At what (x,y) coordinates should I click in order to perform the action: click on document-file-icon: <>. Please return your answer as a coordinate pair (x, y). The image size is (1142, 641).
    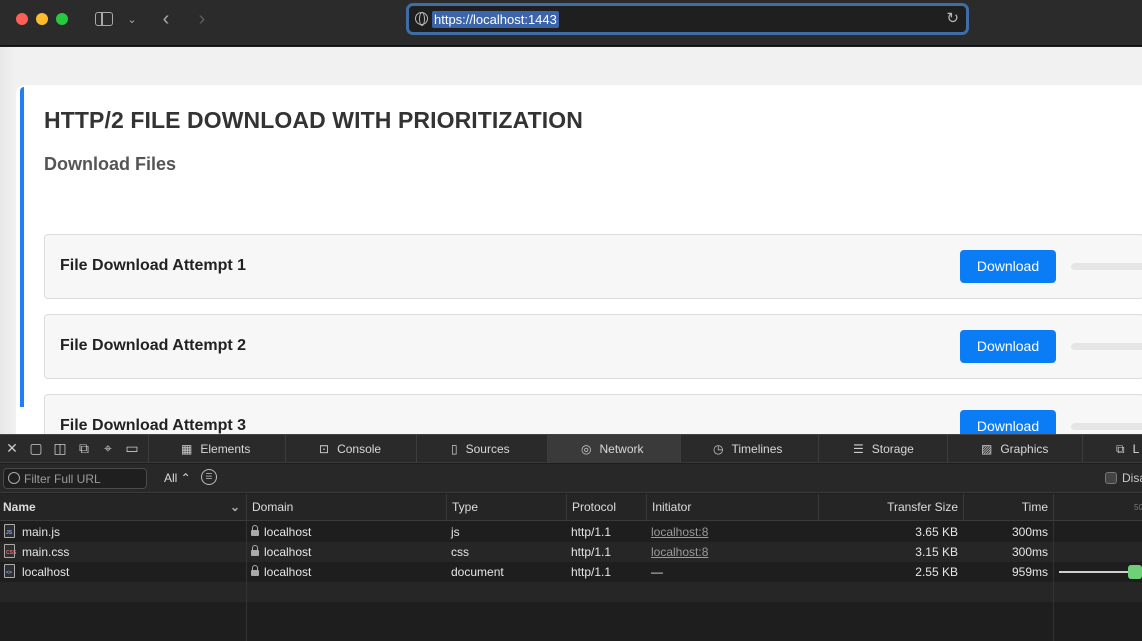
    Looking at the image, I should click on (9, 571).